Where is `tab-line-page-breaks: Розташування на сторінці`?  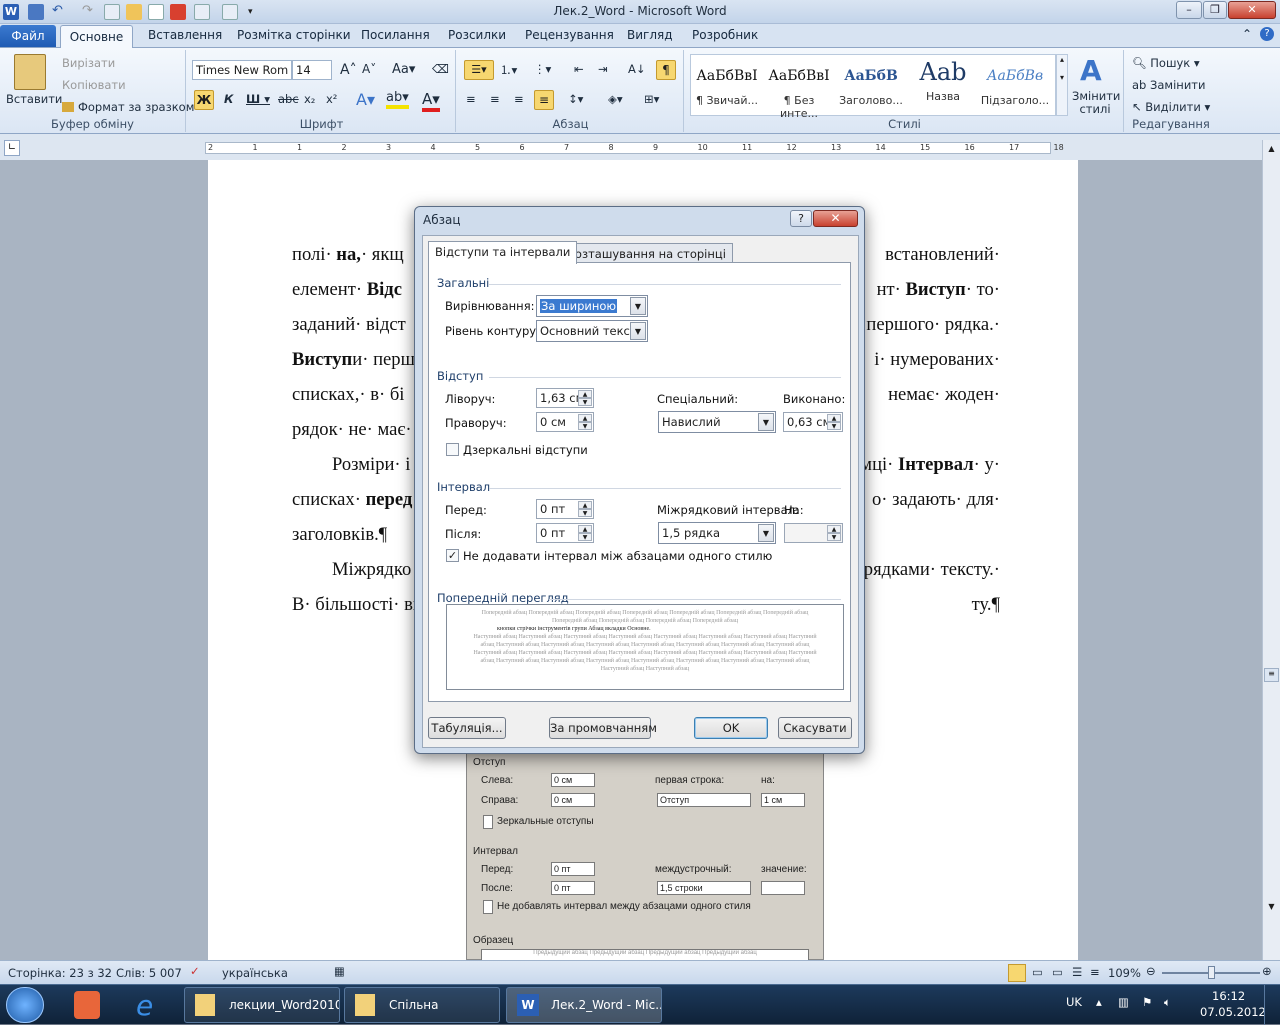 tab-line-page-breaks: Розташування на сторінці is located at coordinates (647, 253).